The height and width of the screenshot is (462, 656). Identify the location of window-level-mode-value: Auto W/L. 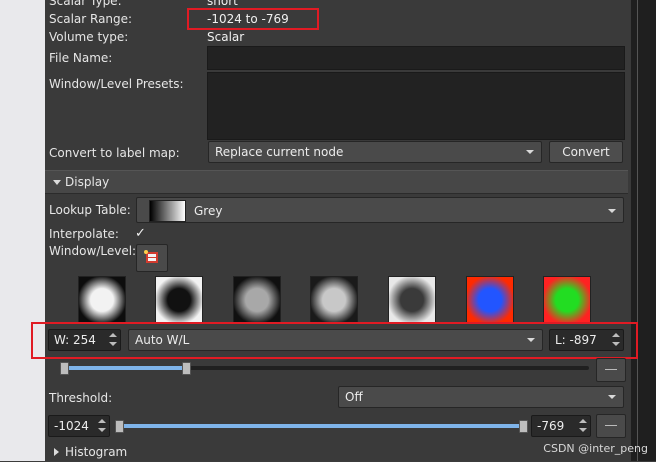
(162, 340).